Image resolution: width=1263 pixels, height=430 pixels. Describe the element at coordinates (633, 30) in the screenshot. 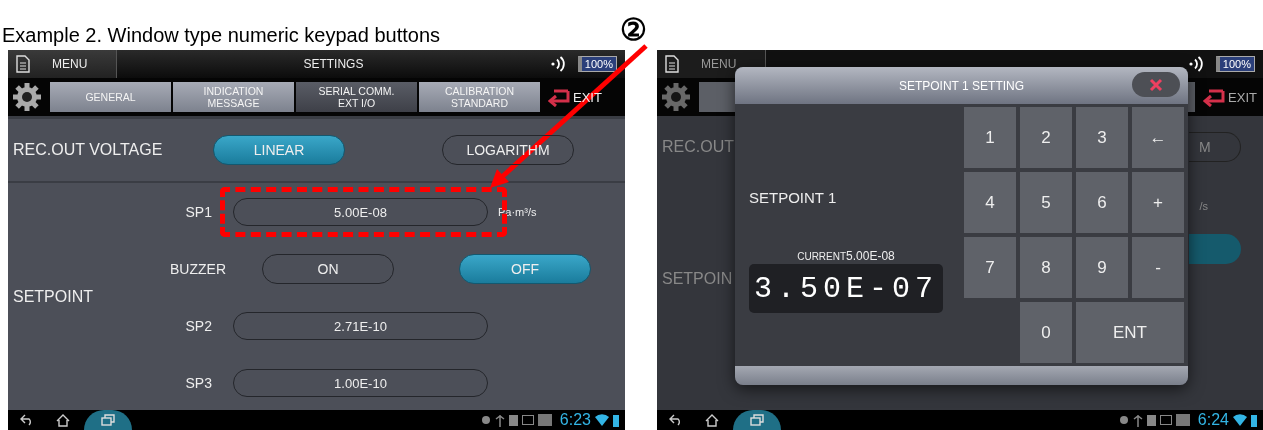

I see `callout-number: ②` at that location.